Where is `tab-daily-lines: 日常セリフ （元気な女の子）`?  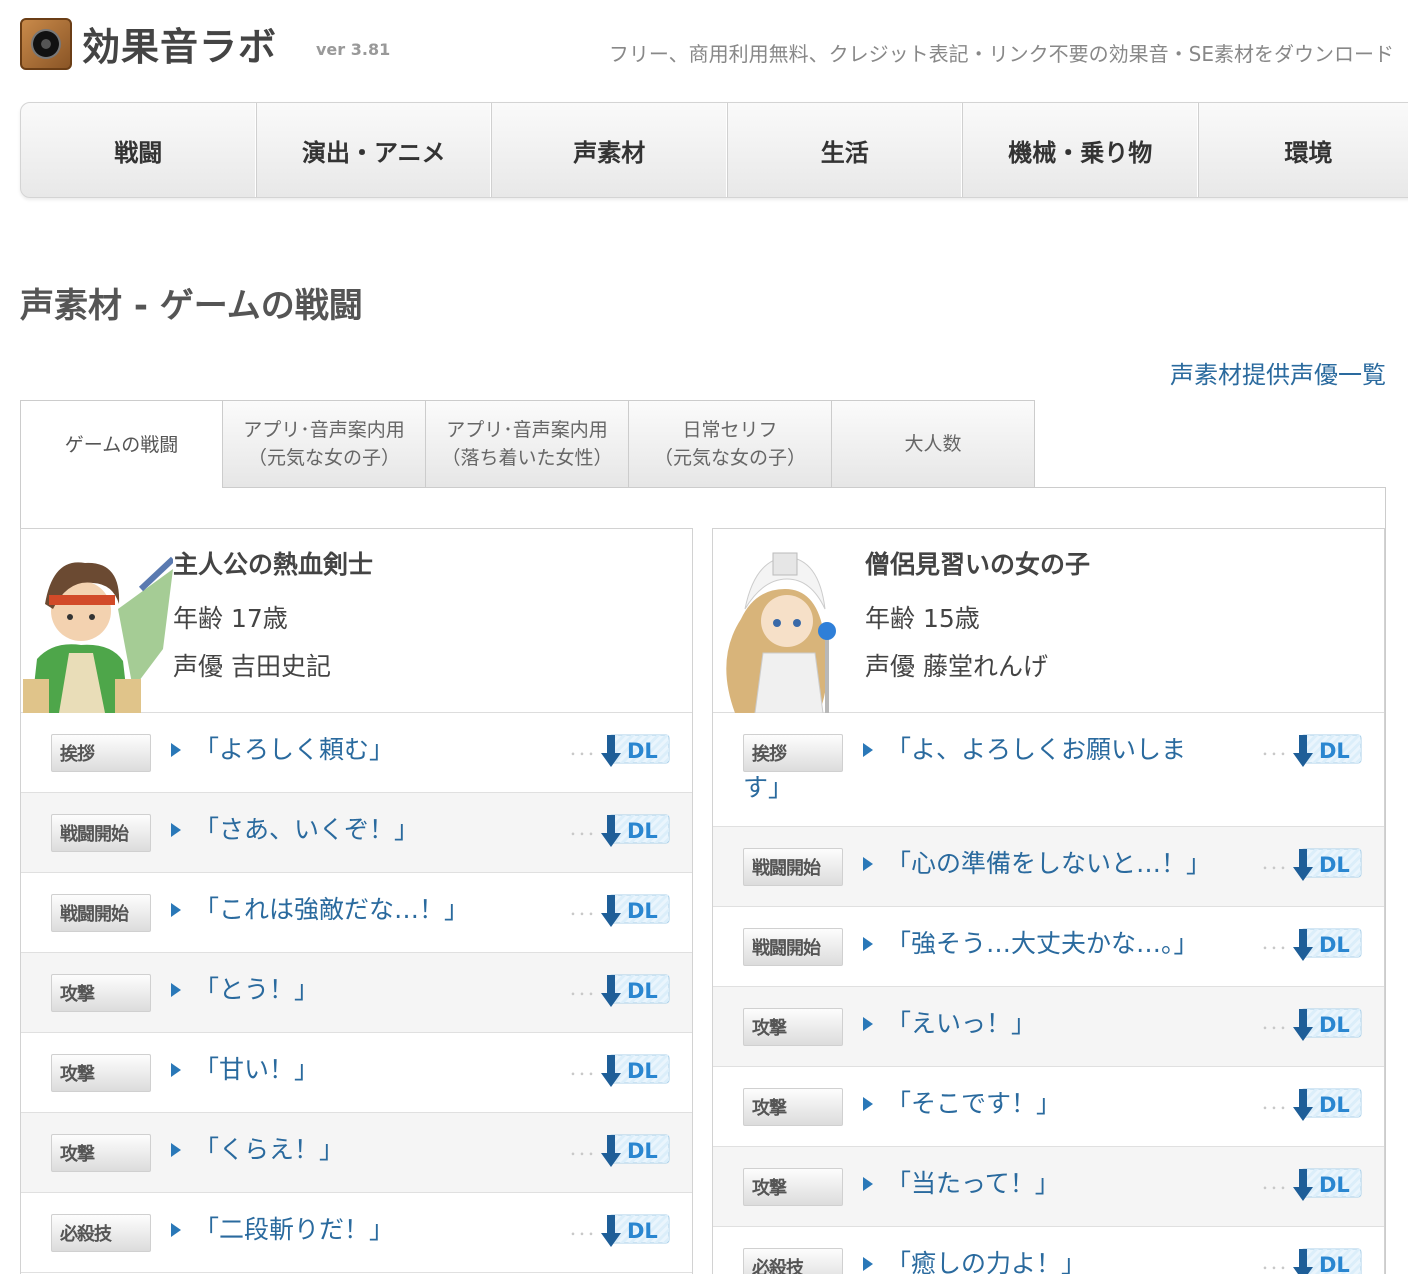
tab-daily-lines: 日常セリフ （元気な女の子） is located at coordinates (730, 444).